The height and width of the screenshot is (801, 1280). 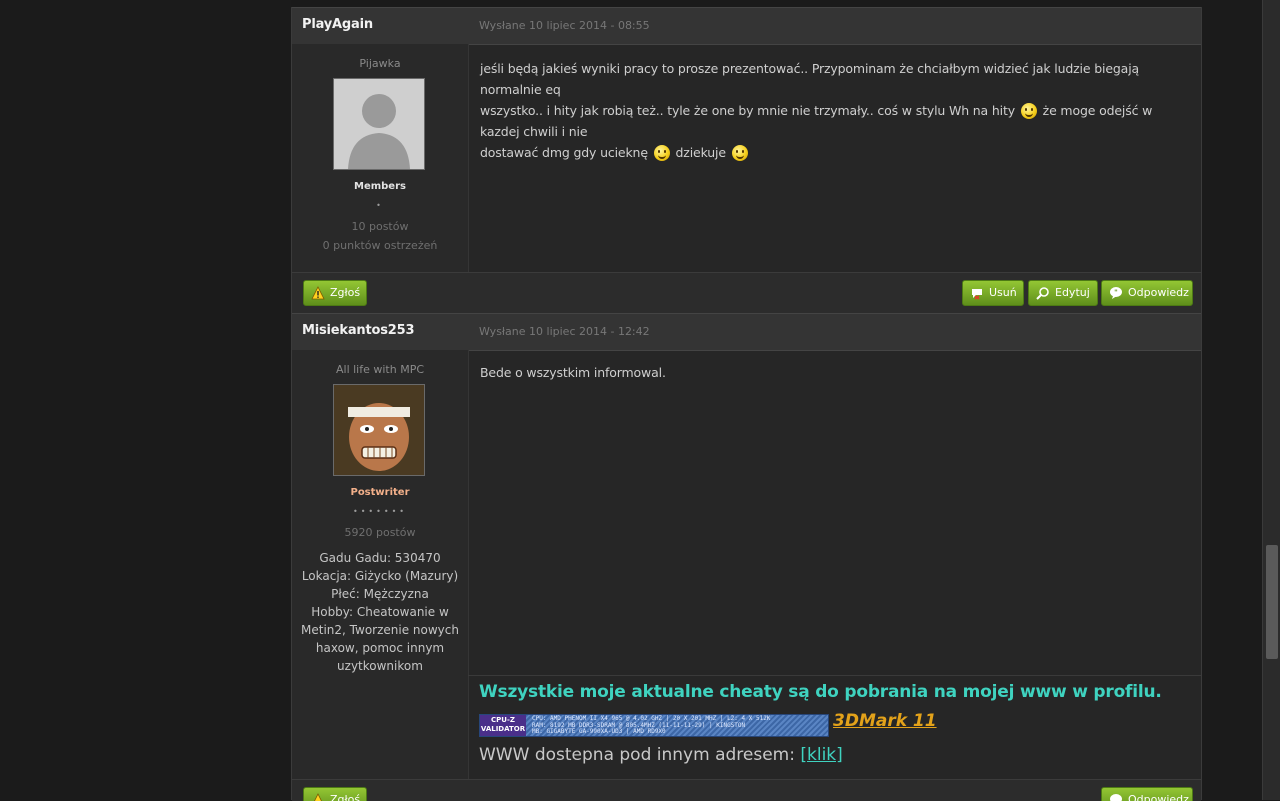 What do you see at coordinates (380, 63) in the screenshot?
I see `user-title: Pijawka` at bounding box center [380, 63].